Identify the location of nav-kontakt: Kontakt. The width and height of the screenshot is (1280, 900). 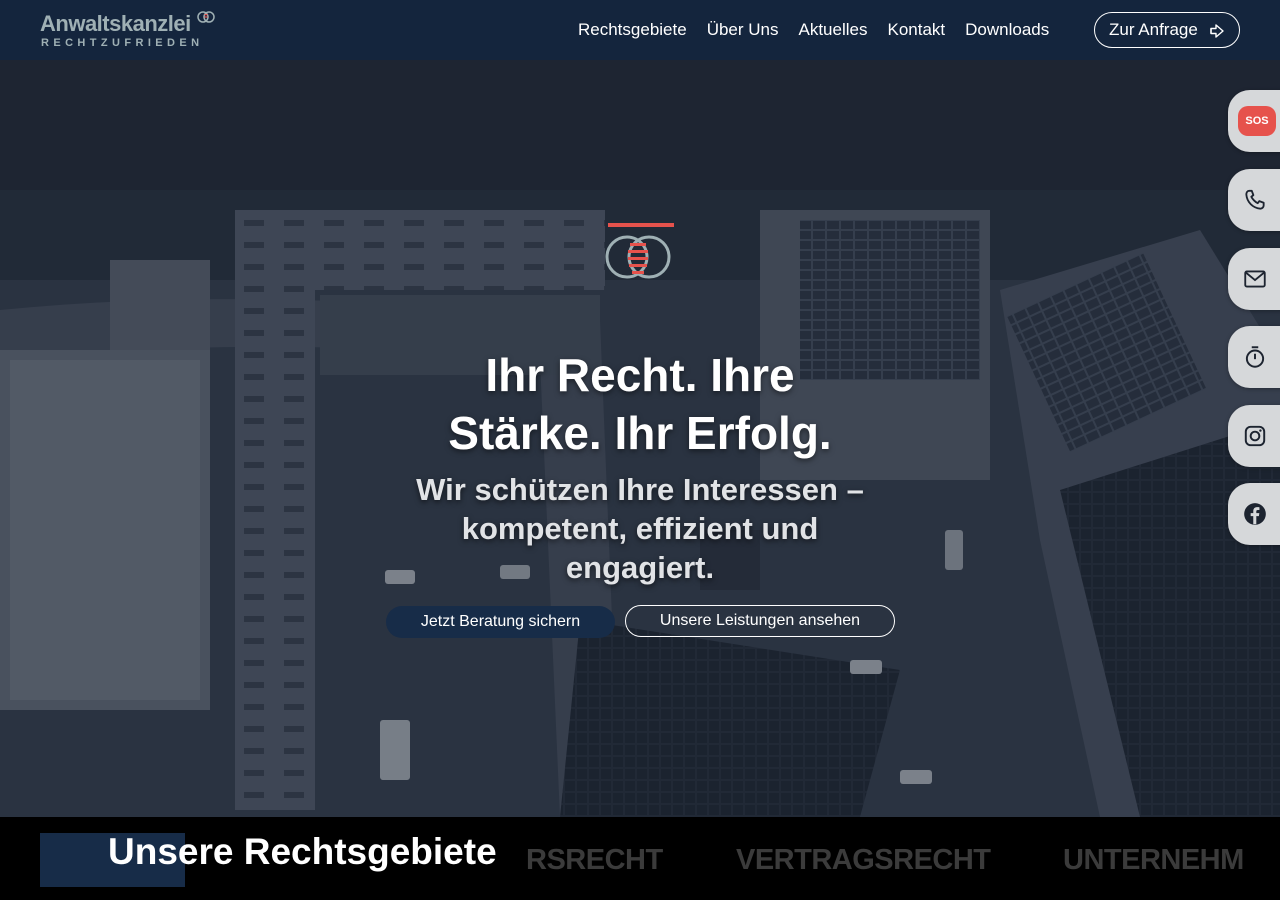
(916, 30).